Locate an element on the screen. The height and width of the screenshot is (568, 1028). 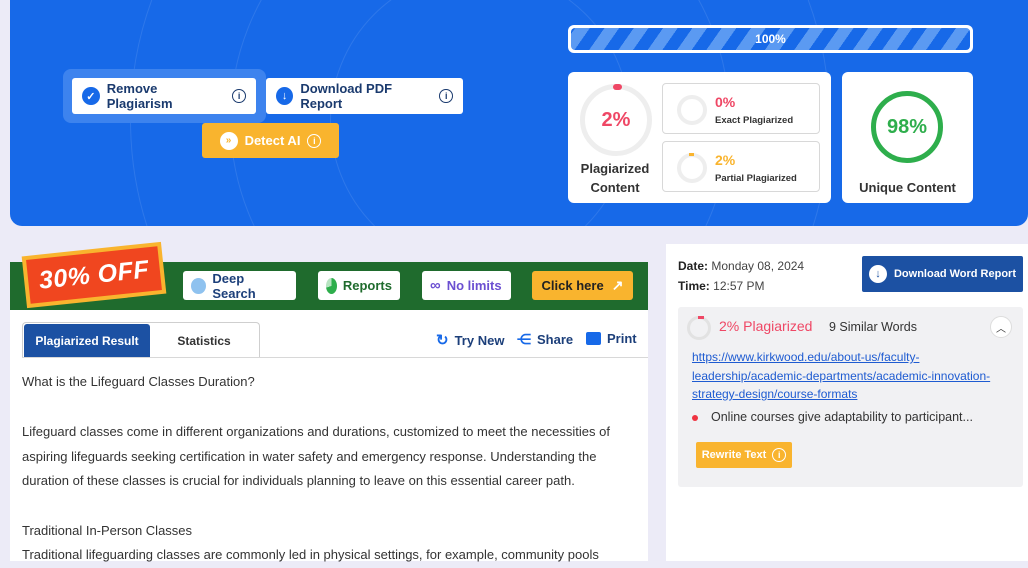
content-heading: What is the Lifeguard Classes Duration? is located at coordinates (138, 381).